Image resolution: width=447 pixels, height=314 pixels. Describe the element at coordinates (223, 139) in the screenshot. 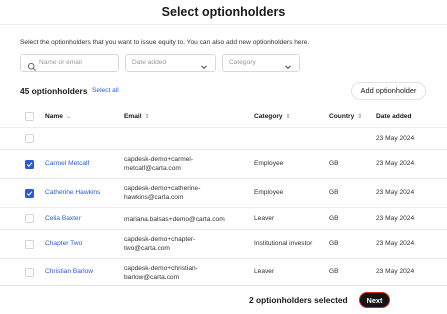

I see `table-row: 23 May 2024` at that location.